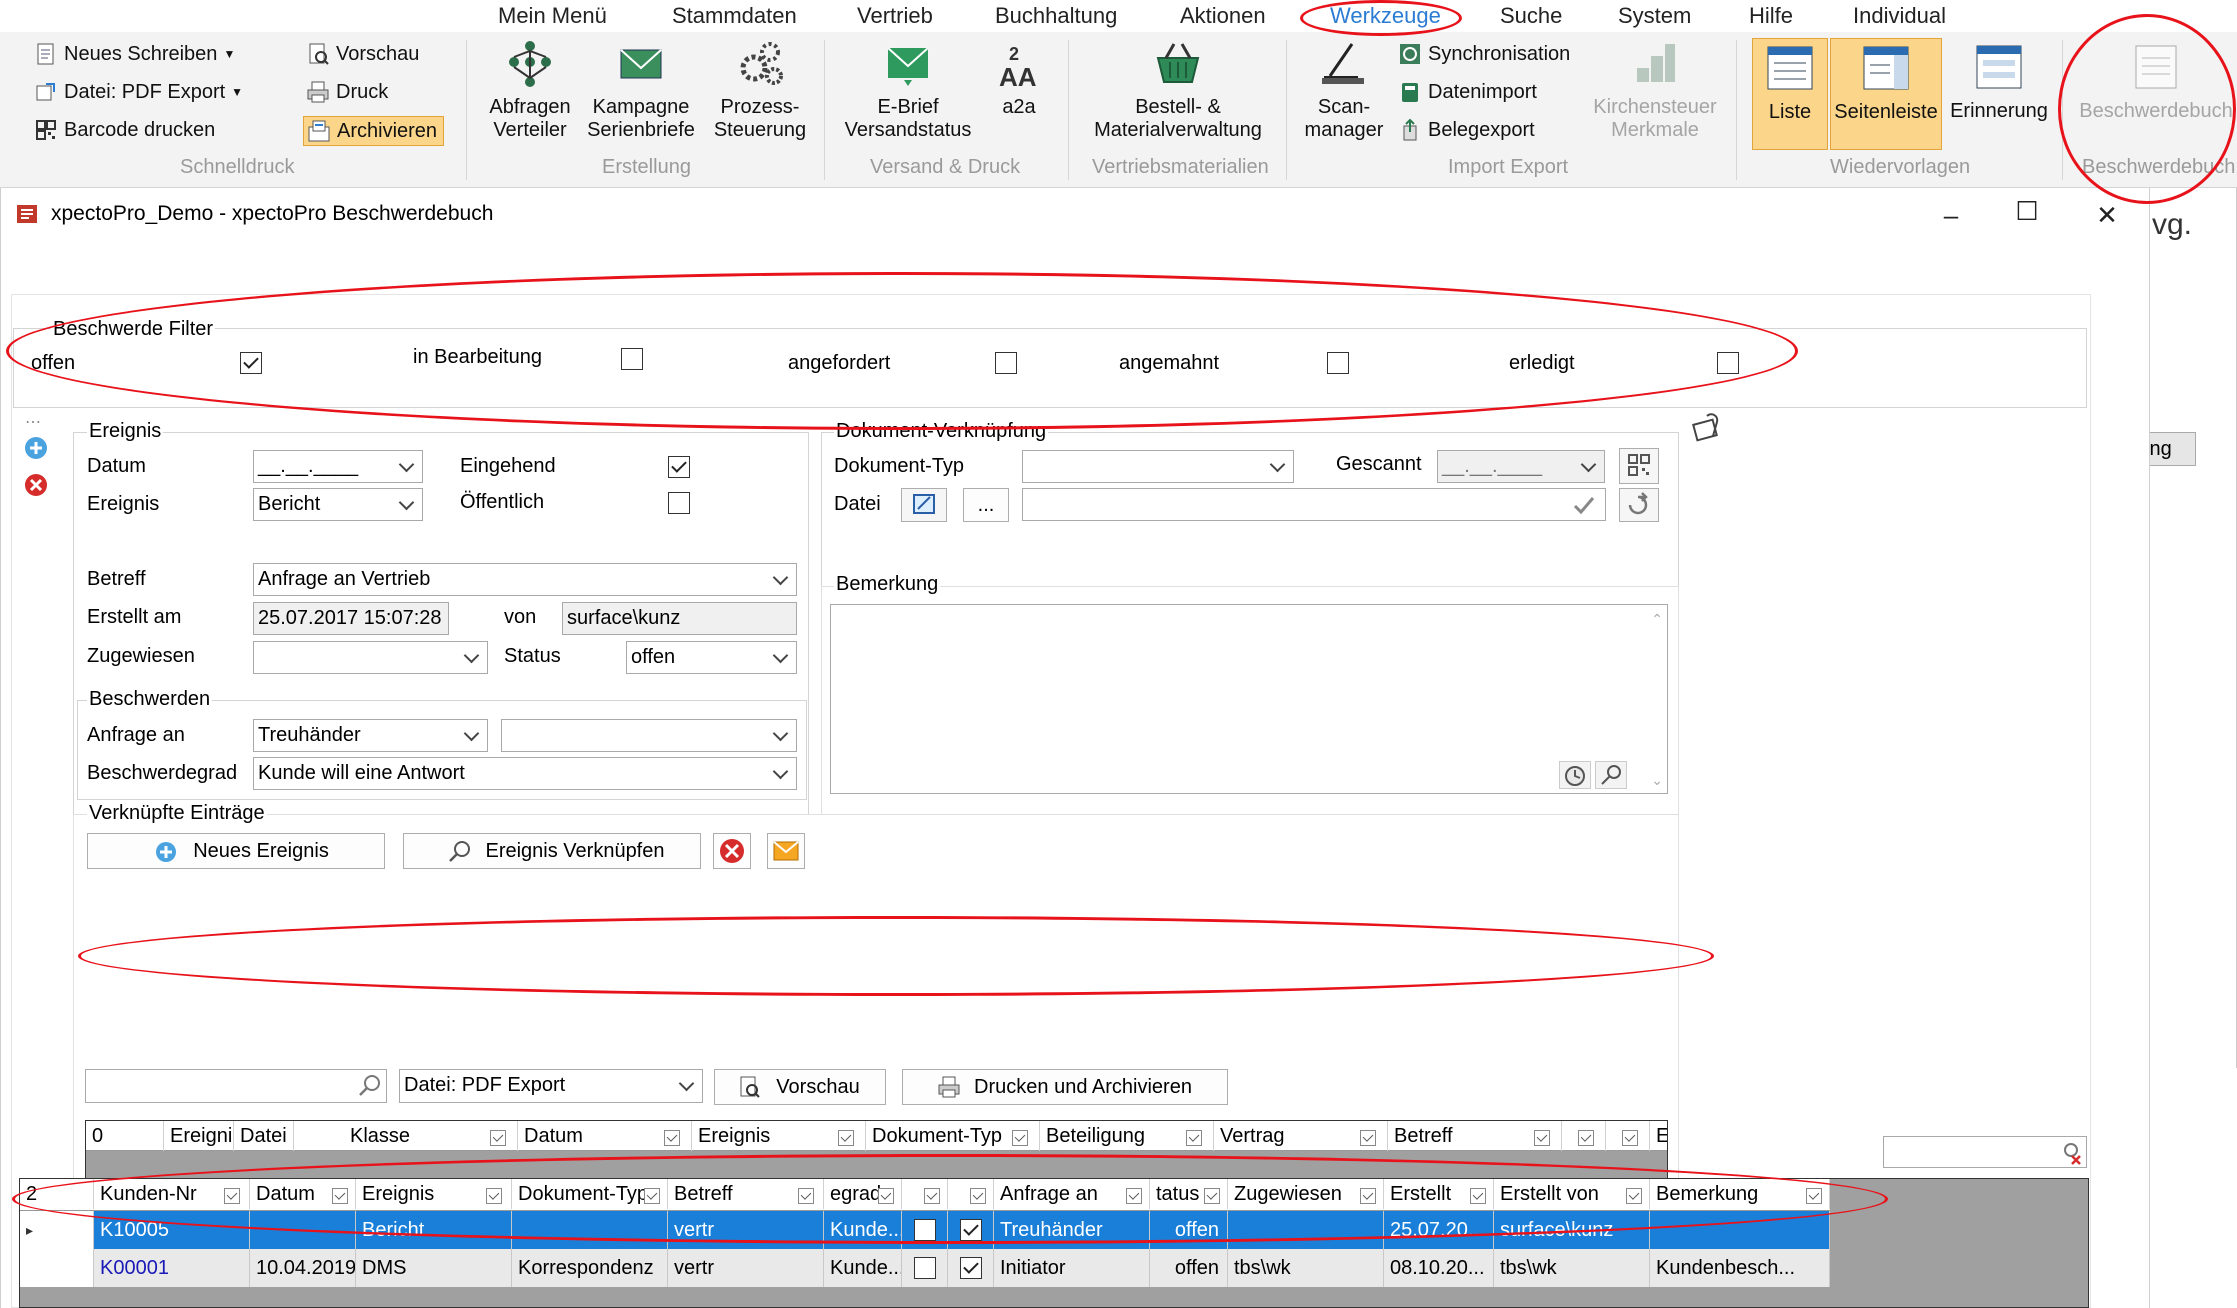  What do you see at coordinates (369, 1086) in the screenshot?
I see `search-icon` at bounding box center [369, 1086].